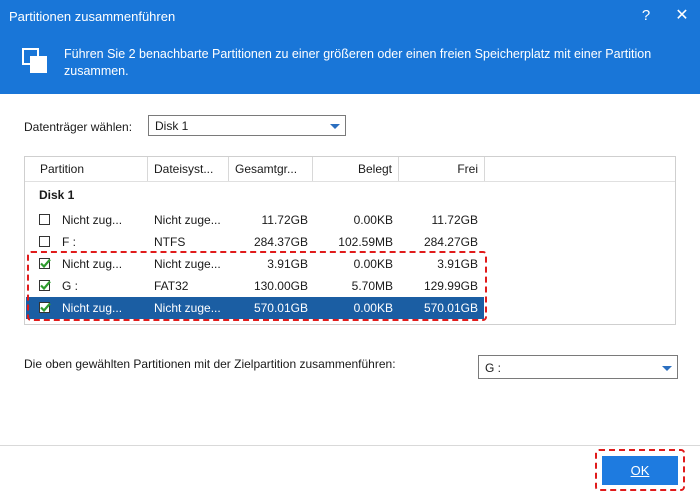 This screenshot has height=500, width=700. Describe the element at coordinates (356, 169) in the screenshot. I see `column-used: Belegt` at that location.